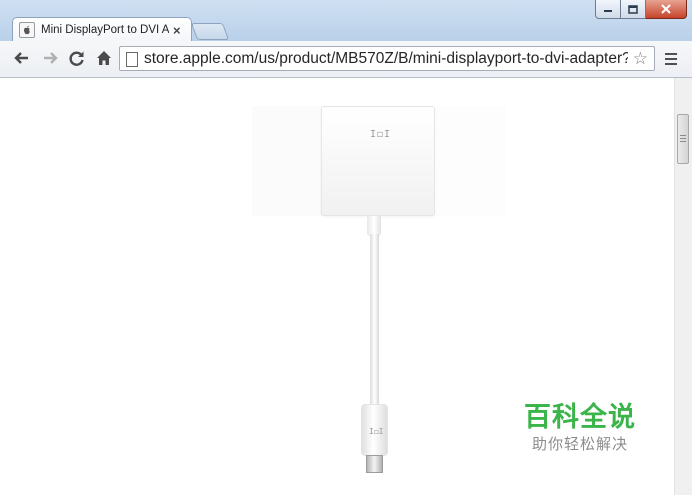 The width and height of the screenshot is (692, 495). I want to click on minimize-button, so click(608, 9).